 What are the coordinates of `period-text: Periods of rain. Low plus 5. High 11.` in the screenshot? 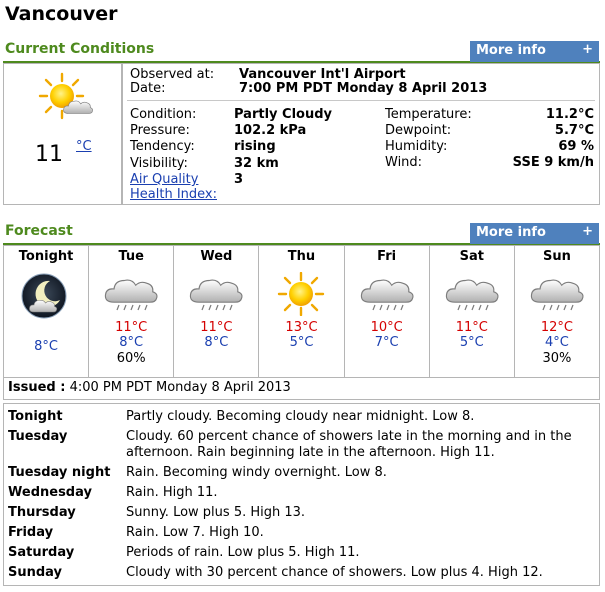 It's located at (243, 552).